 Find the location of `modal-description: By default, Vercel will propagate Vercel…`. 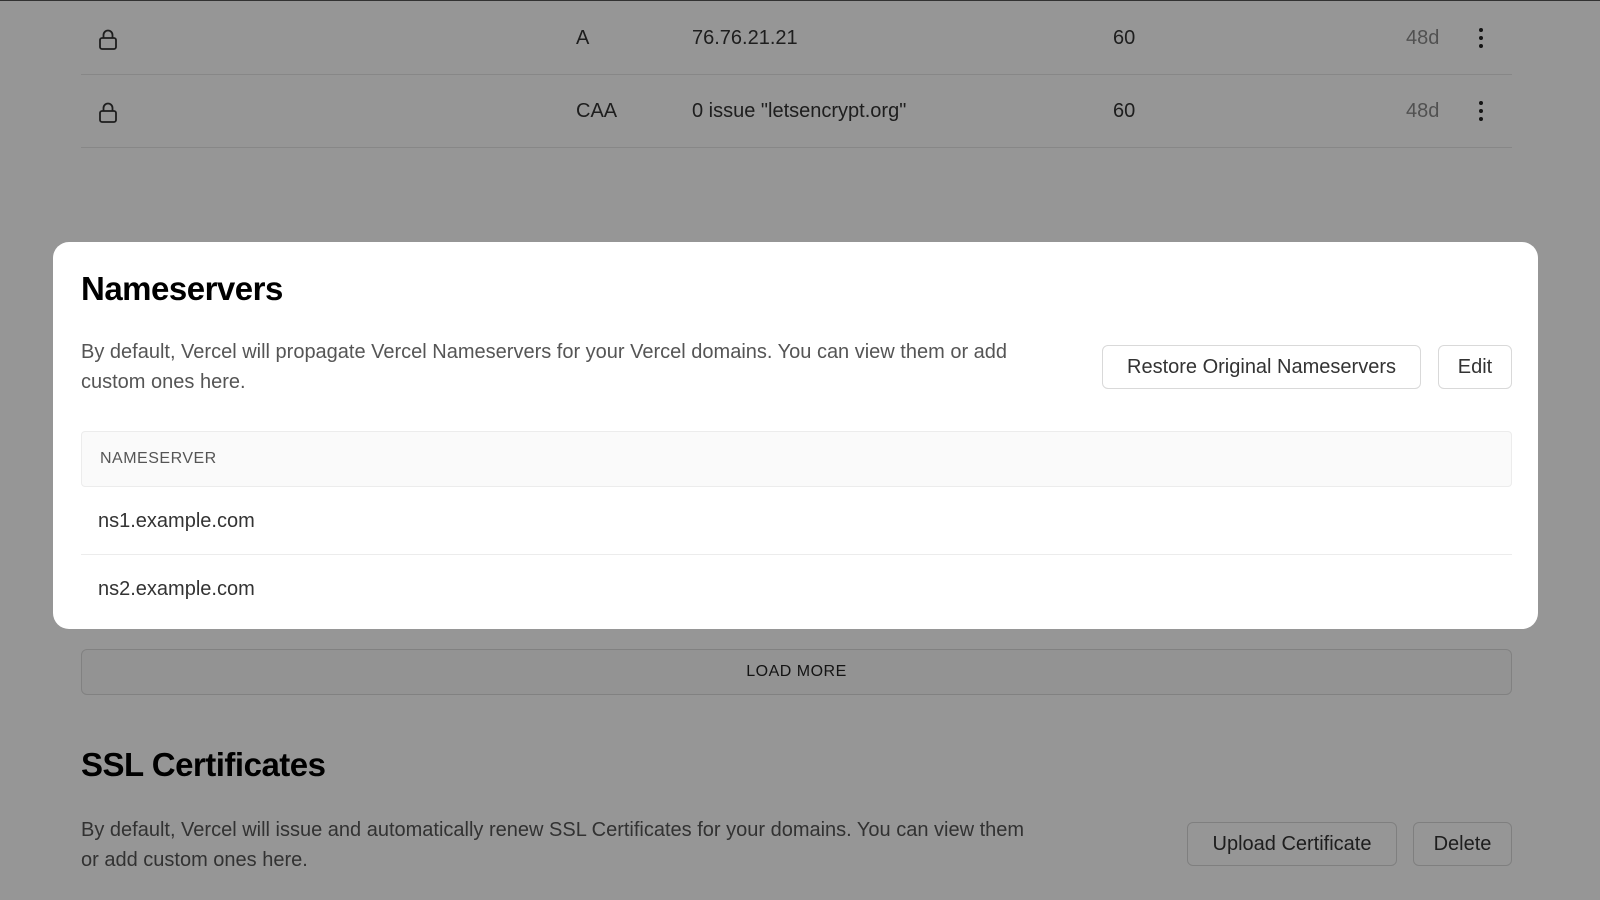

modal-description: By default, Vercel will propagate Vercel… is located at coordinates (544, 367).